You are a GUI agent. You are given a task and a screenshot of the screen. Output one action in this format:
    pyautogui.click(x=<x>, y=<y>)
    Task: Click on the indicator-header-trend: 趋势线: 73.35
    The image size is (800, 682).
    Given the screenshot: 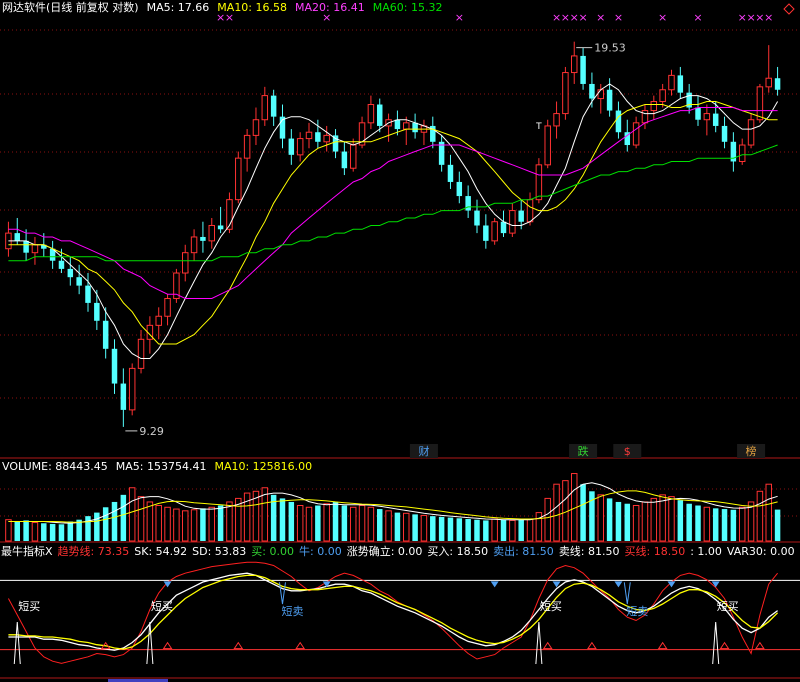 What is the action you would take?
    pyautogui.click(x=94, y=551)
    